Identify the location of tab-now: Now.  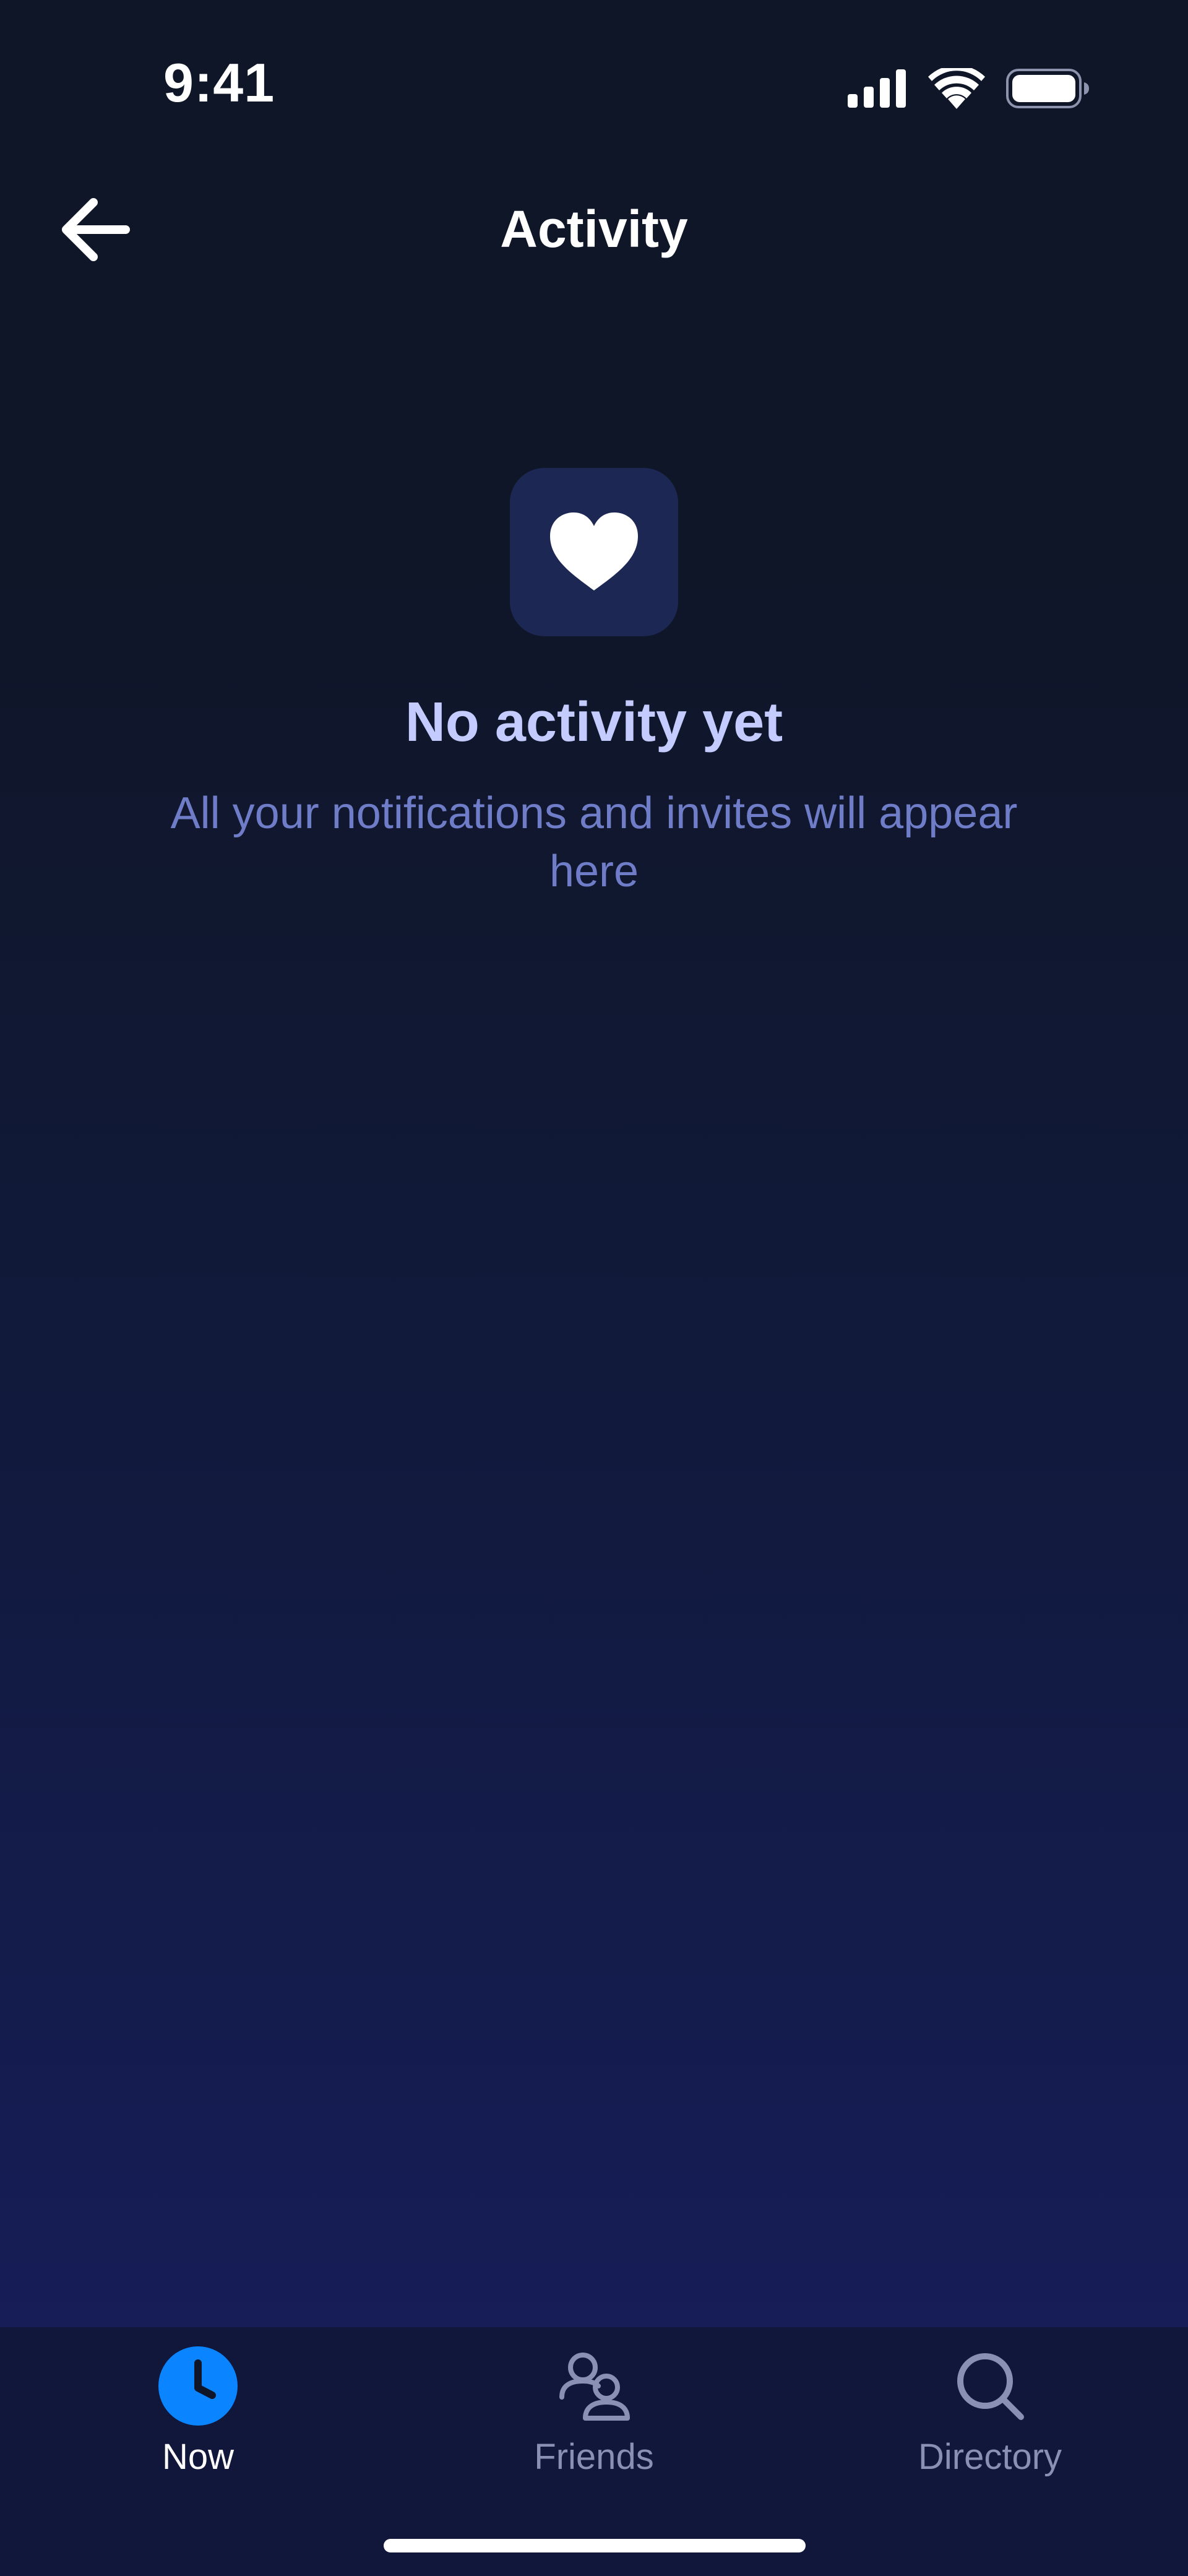
(198, 2420).